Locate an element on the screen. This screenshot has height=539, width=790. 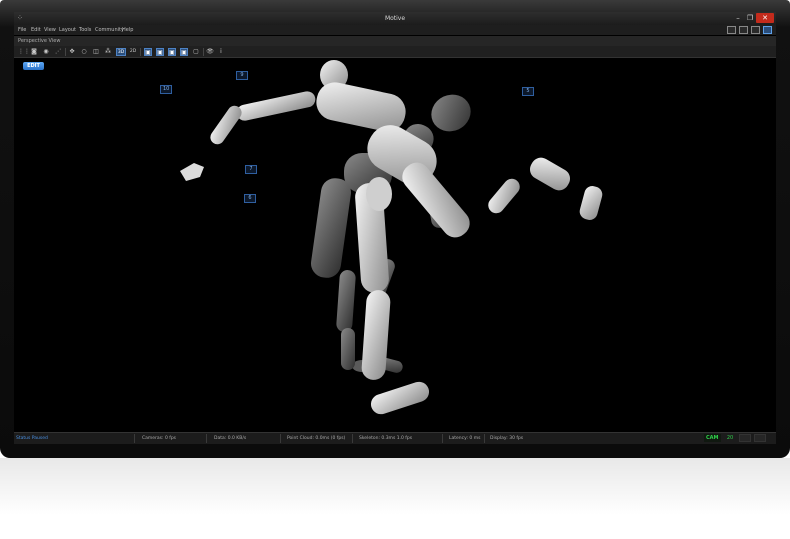
minimize-button: – is located at coordinates (738, 18).